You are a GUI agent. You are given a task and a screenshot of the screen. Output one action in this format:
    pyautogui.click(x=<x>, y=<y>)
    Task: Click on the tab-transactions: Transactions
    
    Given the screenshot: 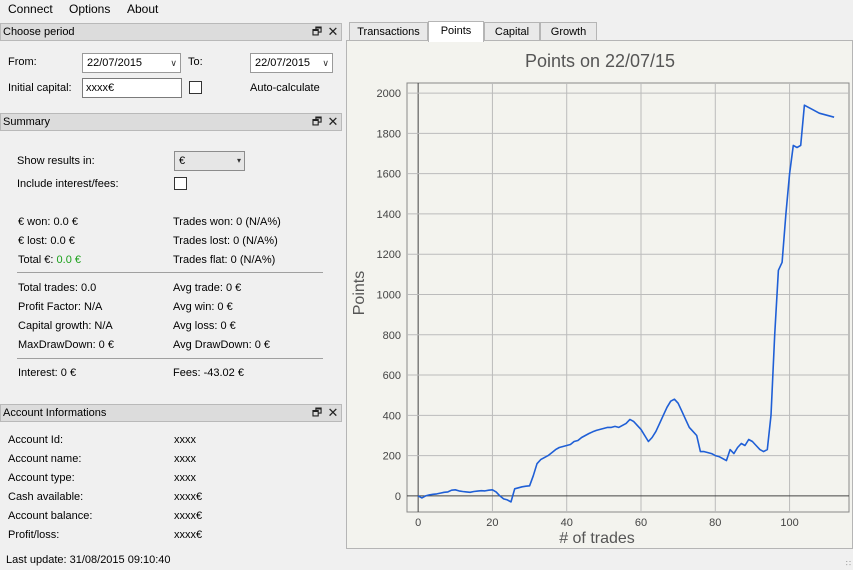 What is the action you would take?
    pyautogui.click(x=388, y=31)
    